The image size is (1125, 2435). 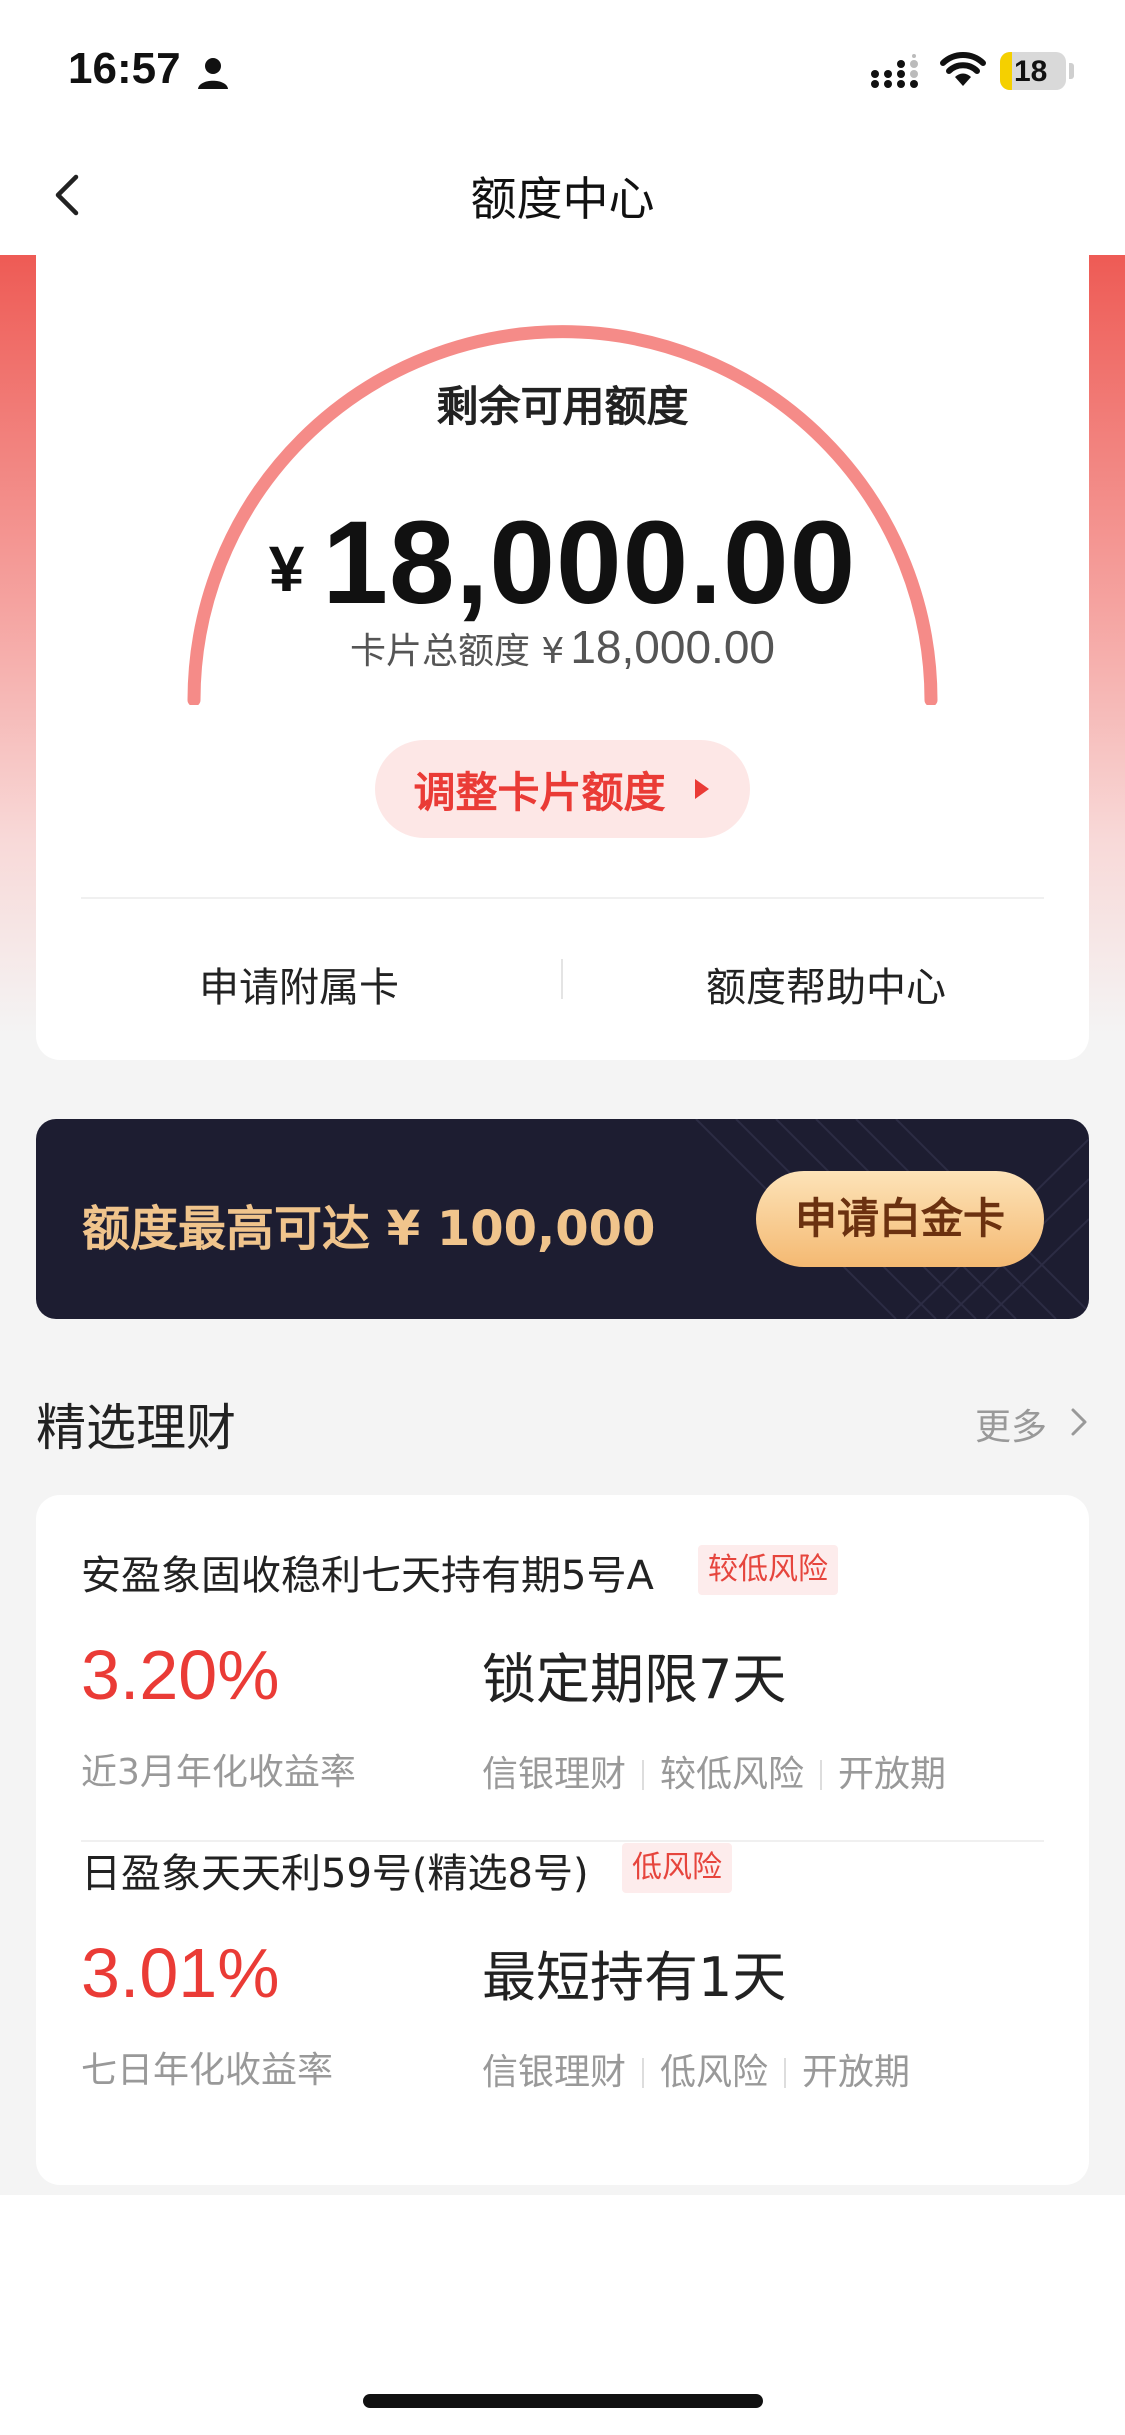 I want to click on product-name: 安盈象固收稳利七天持有期5号A, so click(x=367, y=1576).